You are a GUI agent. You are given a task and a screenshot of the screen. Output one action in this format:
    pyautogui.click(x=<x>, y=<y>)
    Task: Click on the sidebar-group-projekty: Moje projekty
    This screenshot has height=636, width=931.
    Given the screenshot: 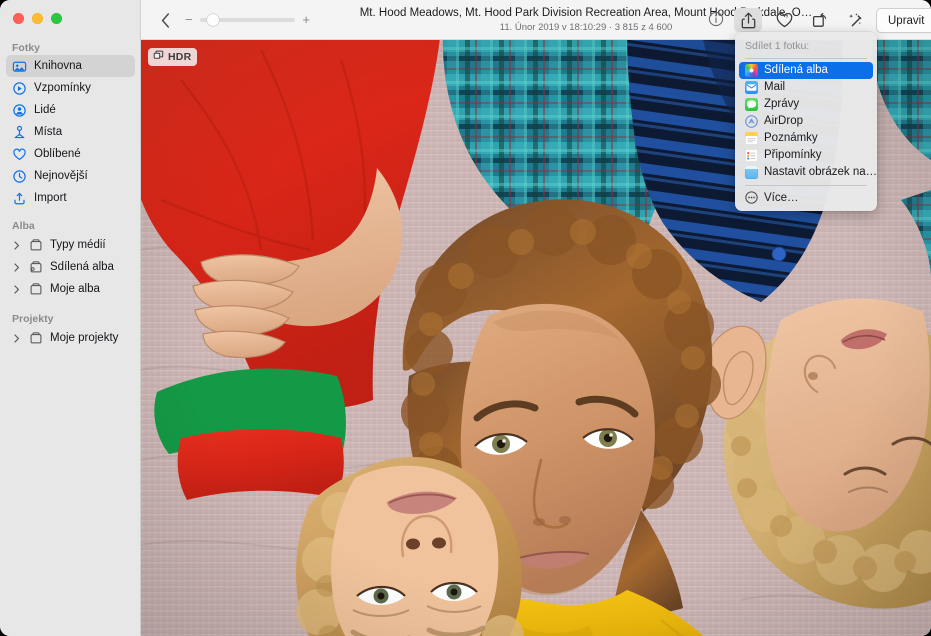 What is the action you would take?
    pyautogui.click(x=70, y=338)
    